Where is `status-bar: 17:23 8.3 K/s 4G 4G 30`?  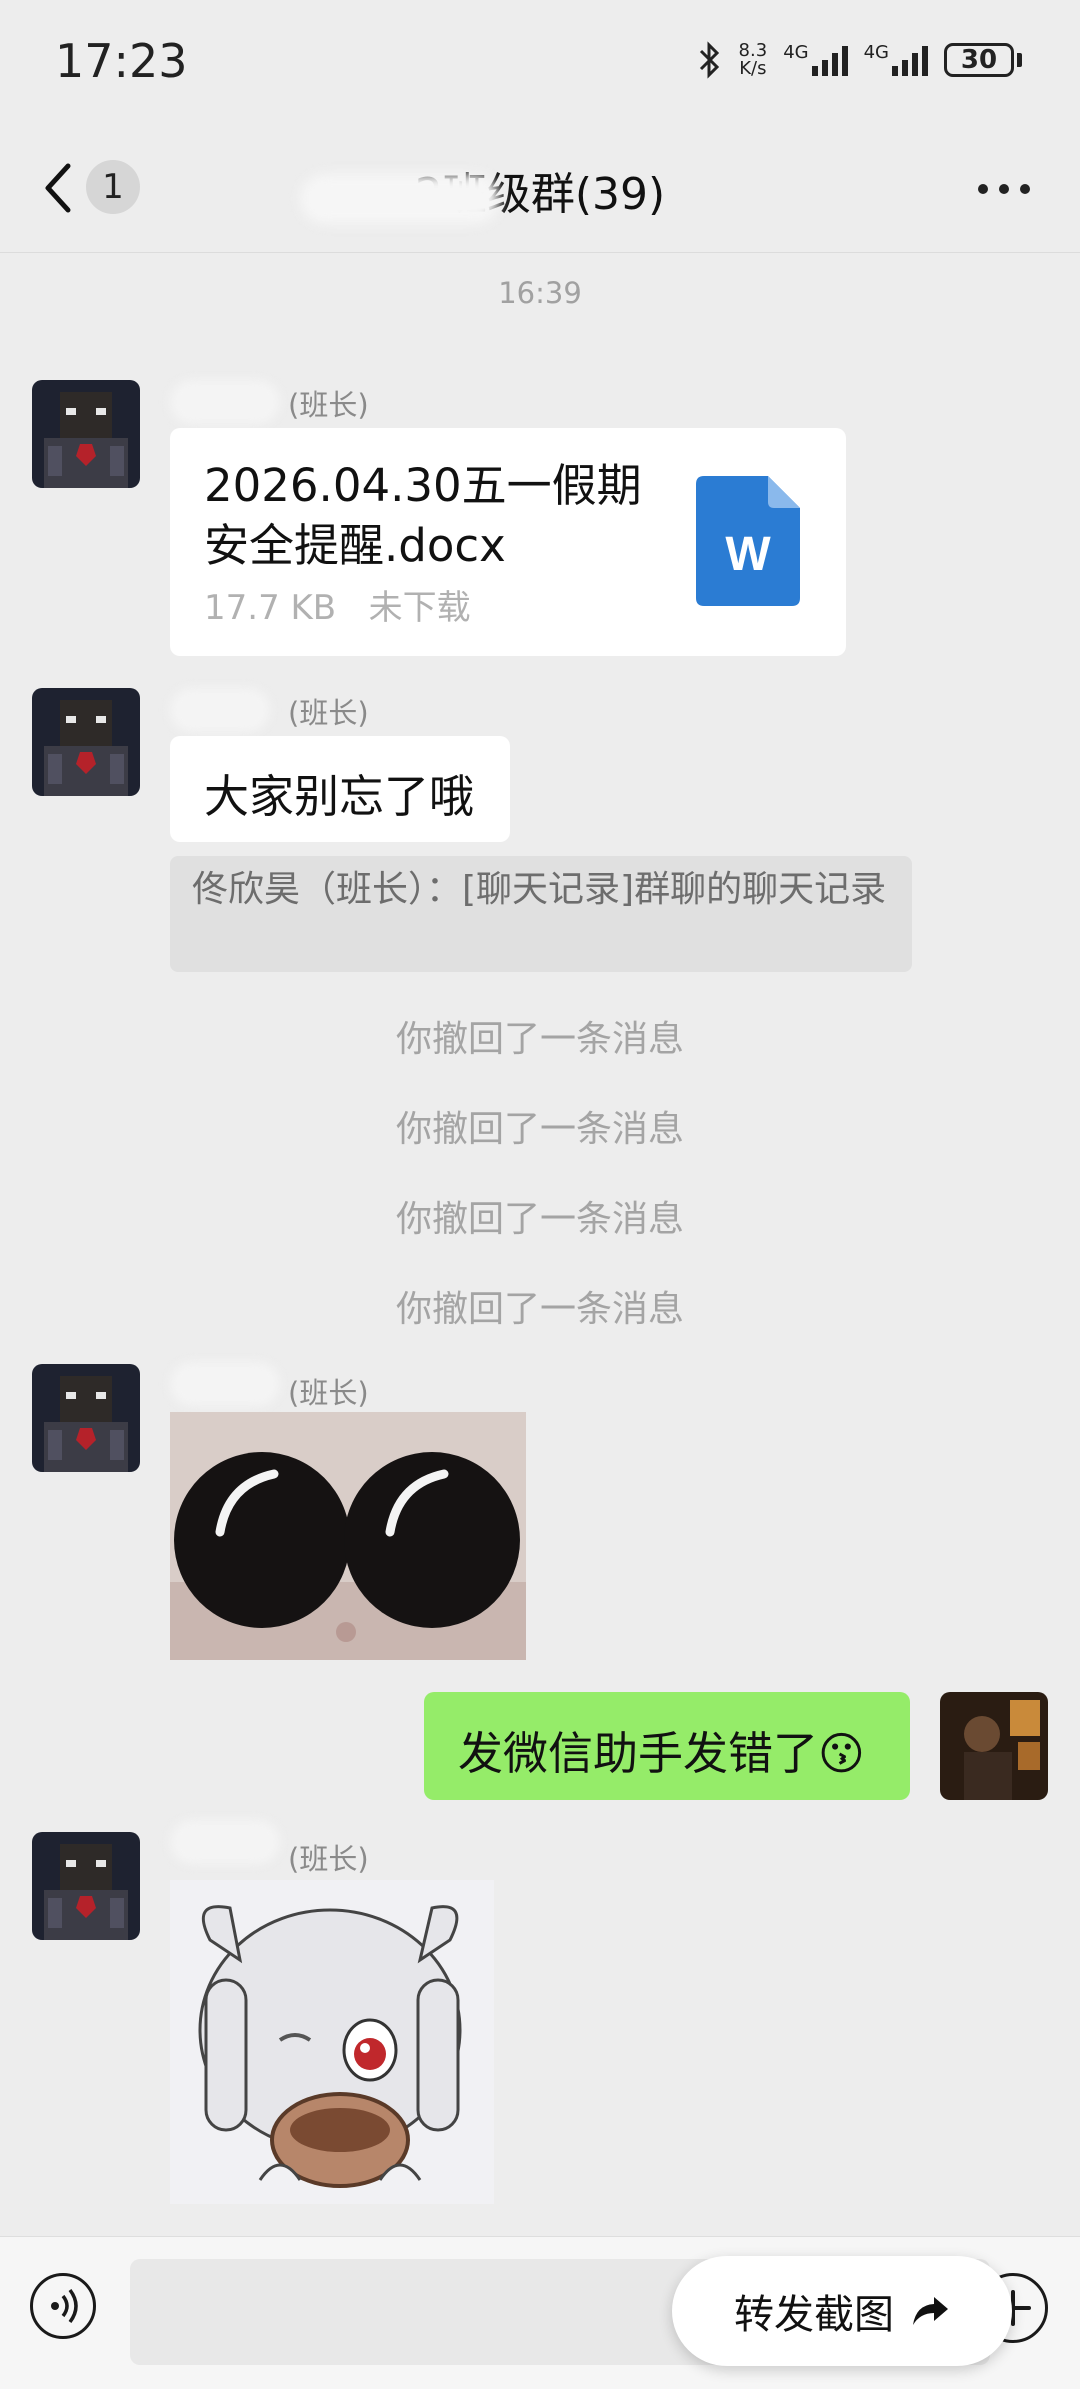 status-bar: 17:23 8.3 K/s 4G 4G 30 is located at coordinates (540, 65).